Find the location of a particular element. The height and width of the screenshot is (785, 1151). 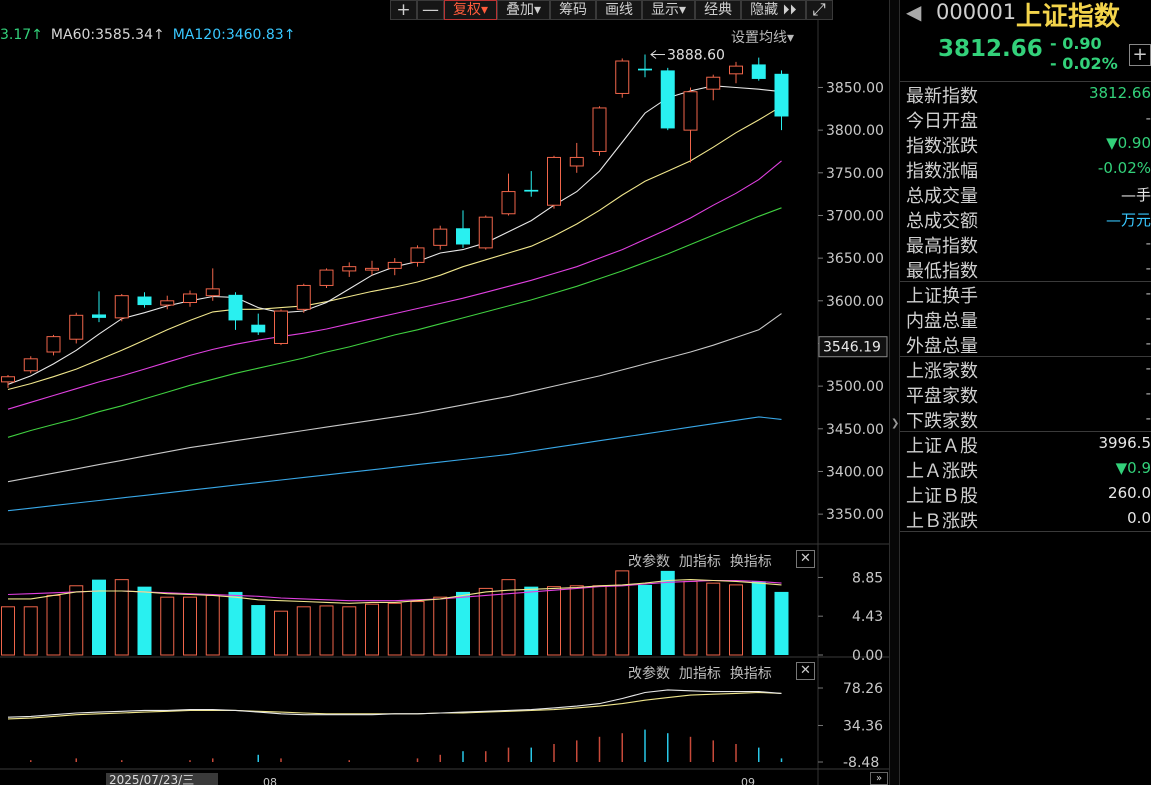

draw-line-button: 画线 is located at coordinates (619, 10).